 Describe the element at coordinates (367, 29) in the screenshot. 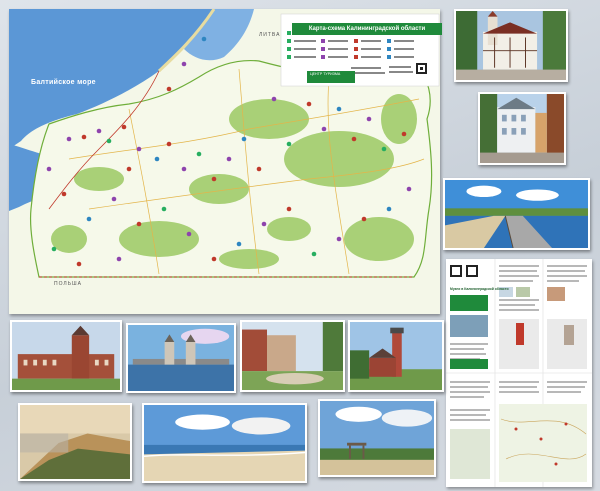

I see `map-title: Карта-схема Калининградской области` at that location.